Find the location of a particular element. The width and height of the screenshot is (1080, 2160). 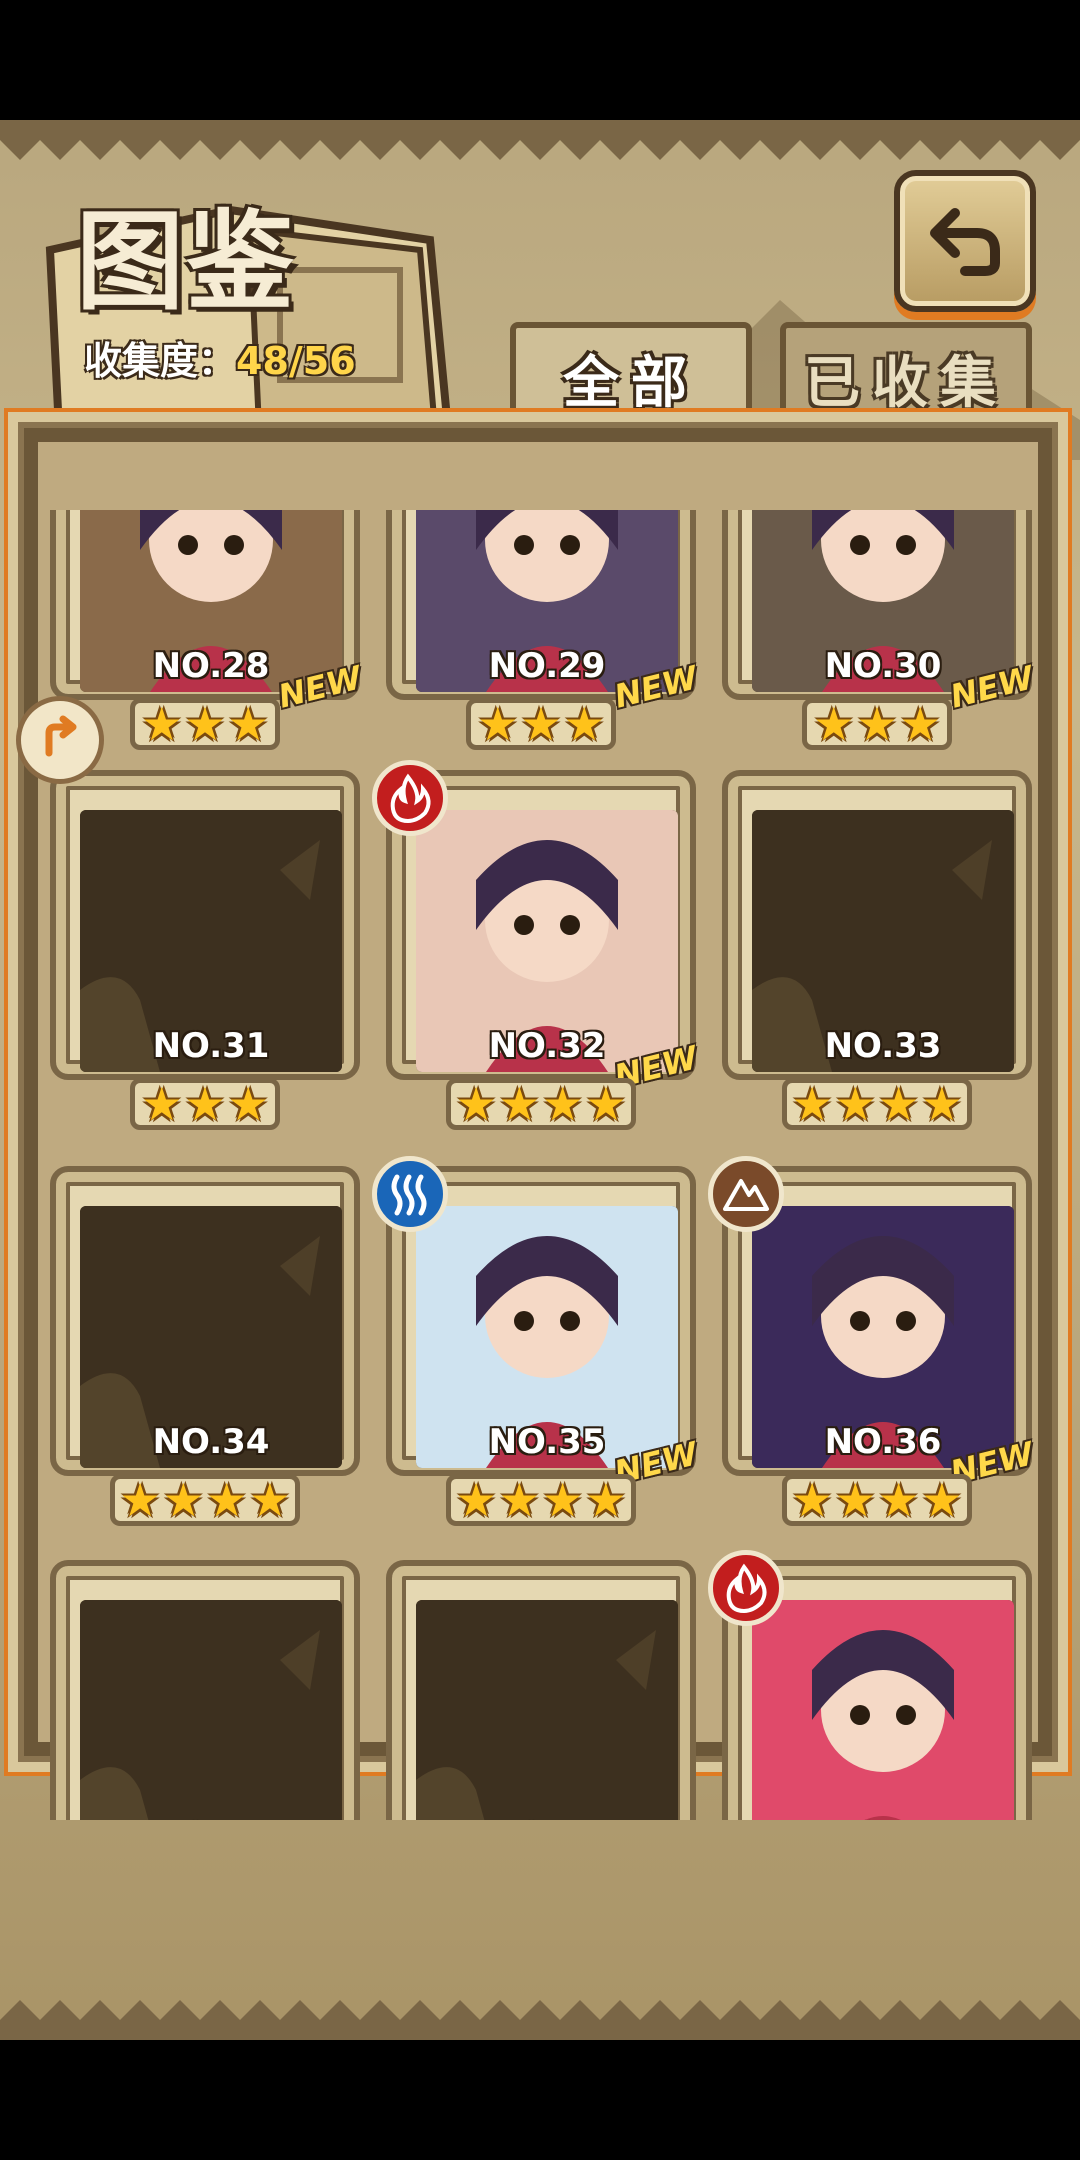

card-item: NO.38★★★ is located at coordinates (541, 1685).